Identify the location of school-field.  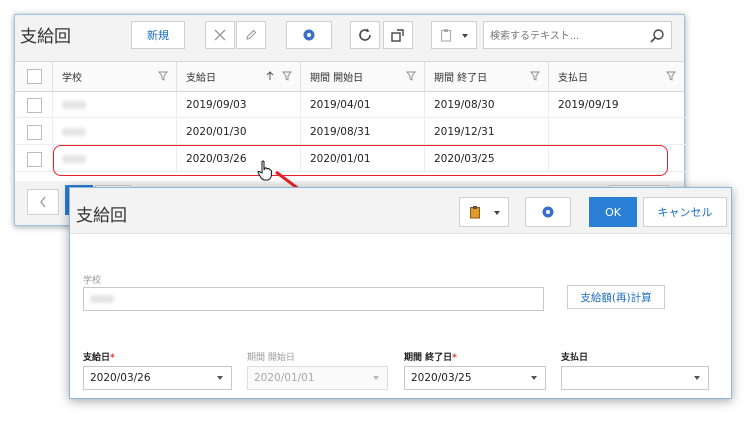
(313, 299).